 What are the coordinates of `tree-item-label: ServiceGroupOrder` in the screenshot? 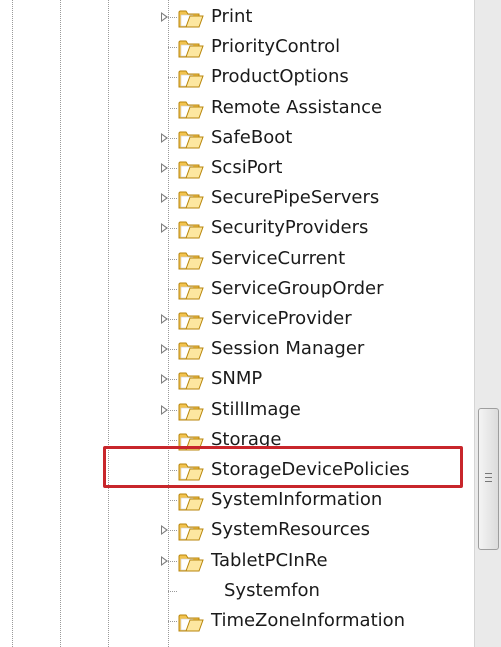 It's located at (297, 288).